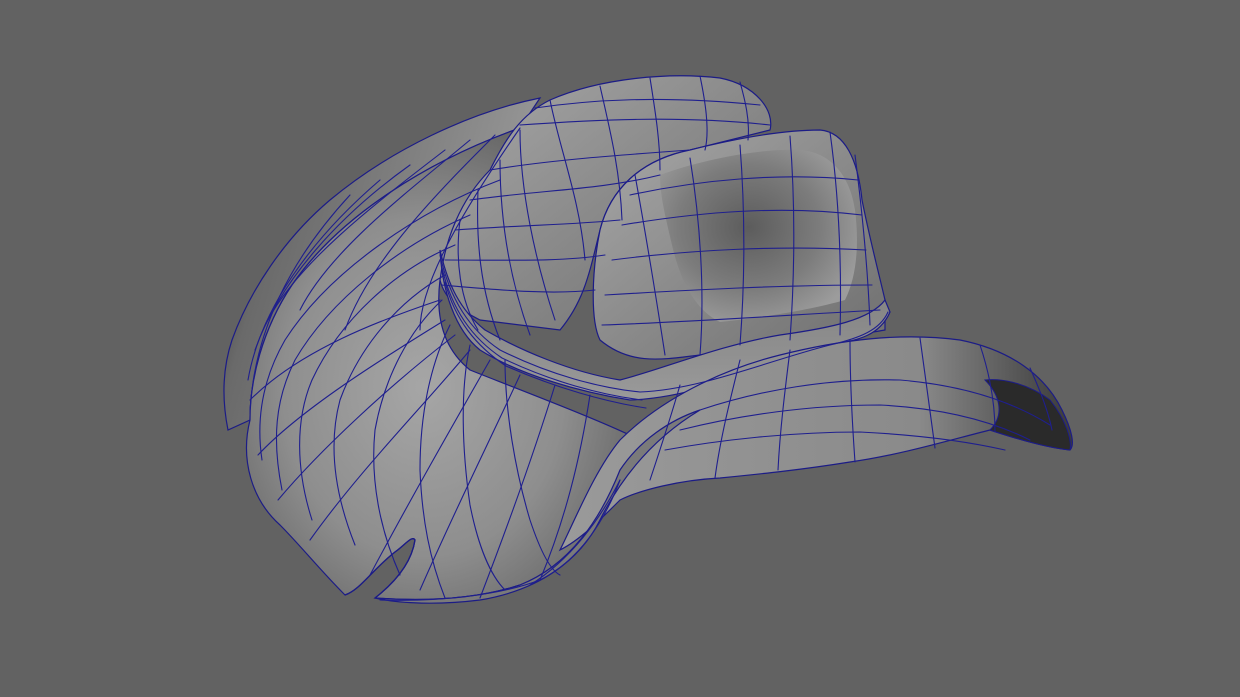 The width and height of the screenshot is (1240, 697). Describe the element at coordinates (815, 444) in the screenshot. I see `brim-right-surface` at that location.